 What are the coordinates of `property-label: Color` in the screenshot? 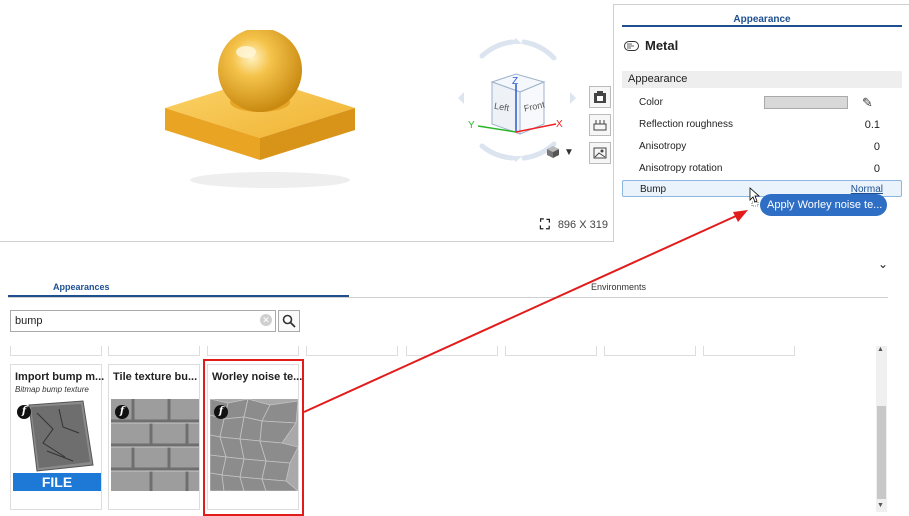 It's located at (651, 102).